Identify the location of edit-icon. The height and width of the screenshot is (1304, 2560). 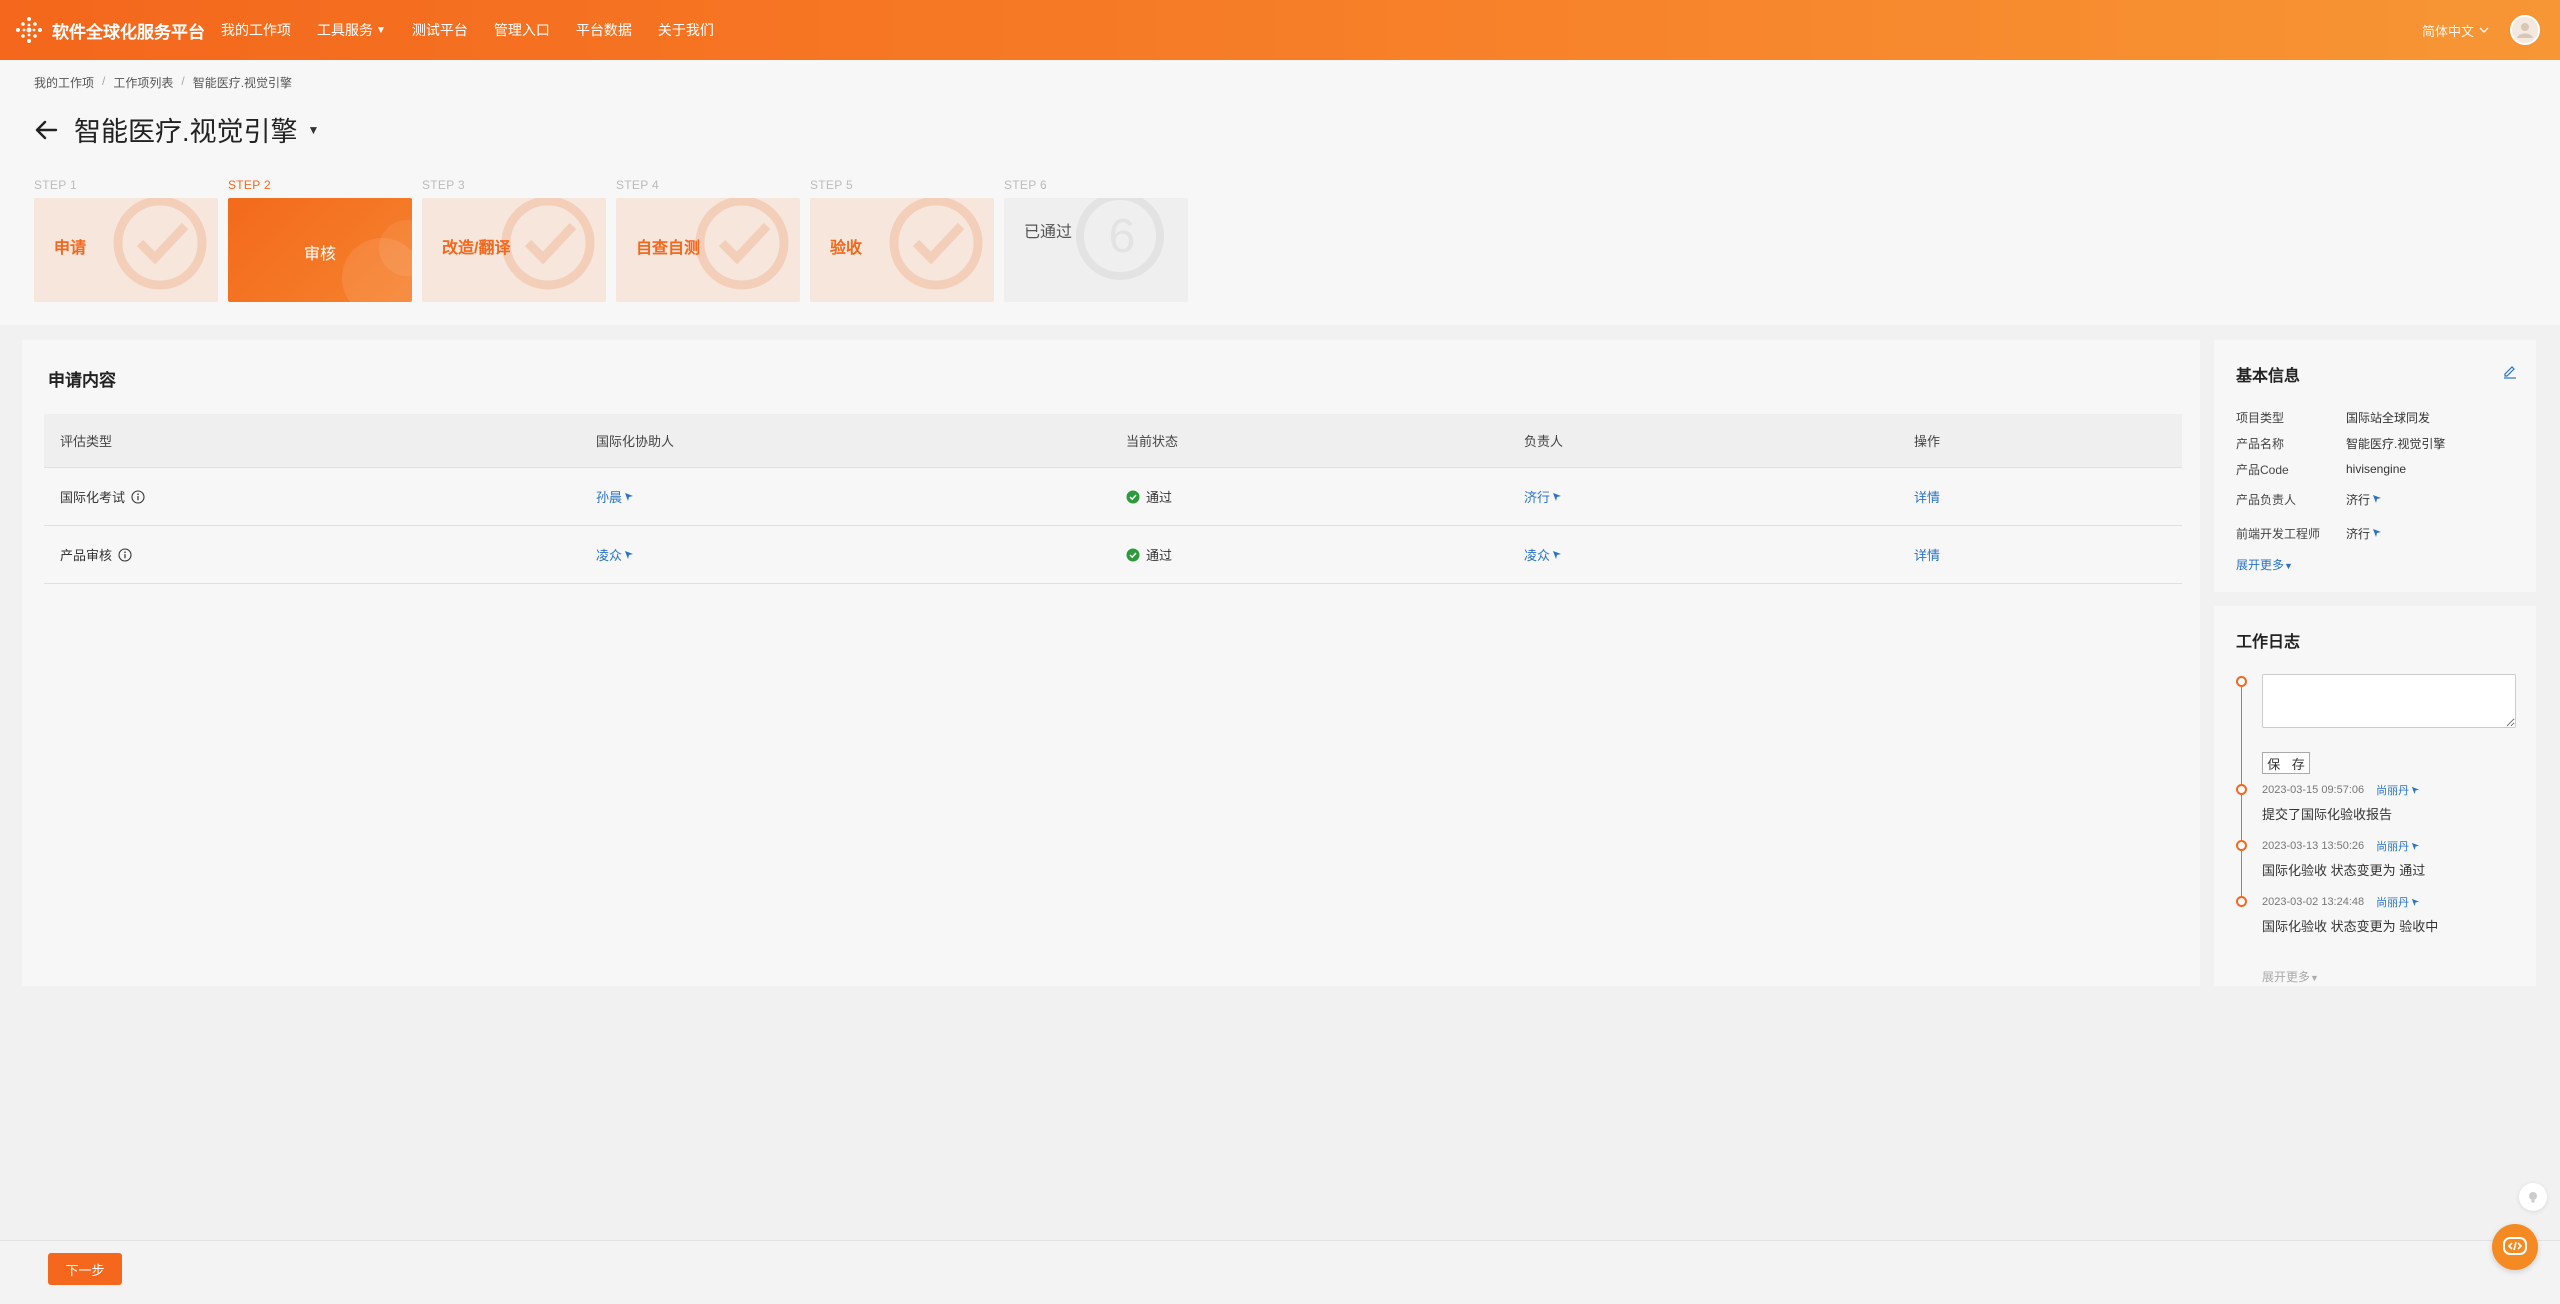
(2510, 372).